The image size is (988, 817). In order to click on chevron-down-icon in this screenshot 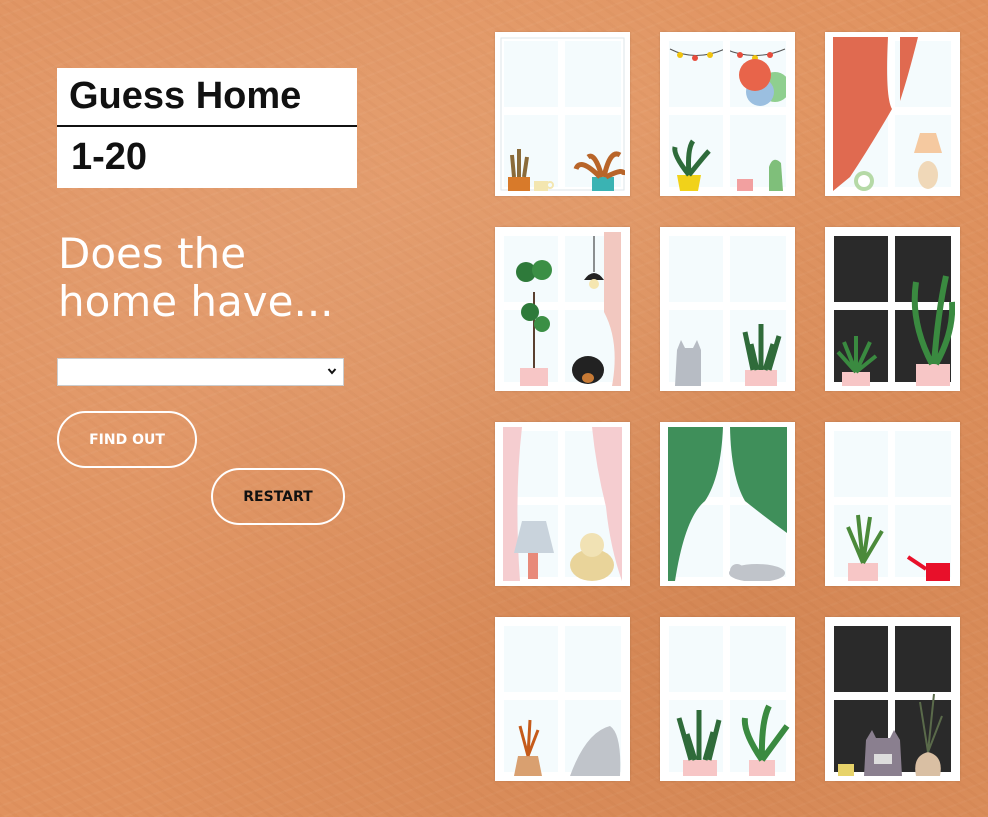, I will do `click(332, 371)`.